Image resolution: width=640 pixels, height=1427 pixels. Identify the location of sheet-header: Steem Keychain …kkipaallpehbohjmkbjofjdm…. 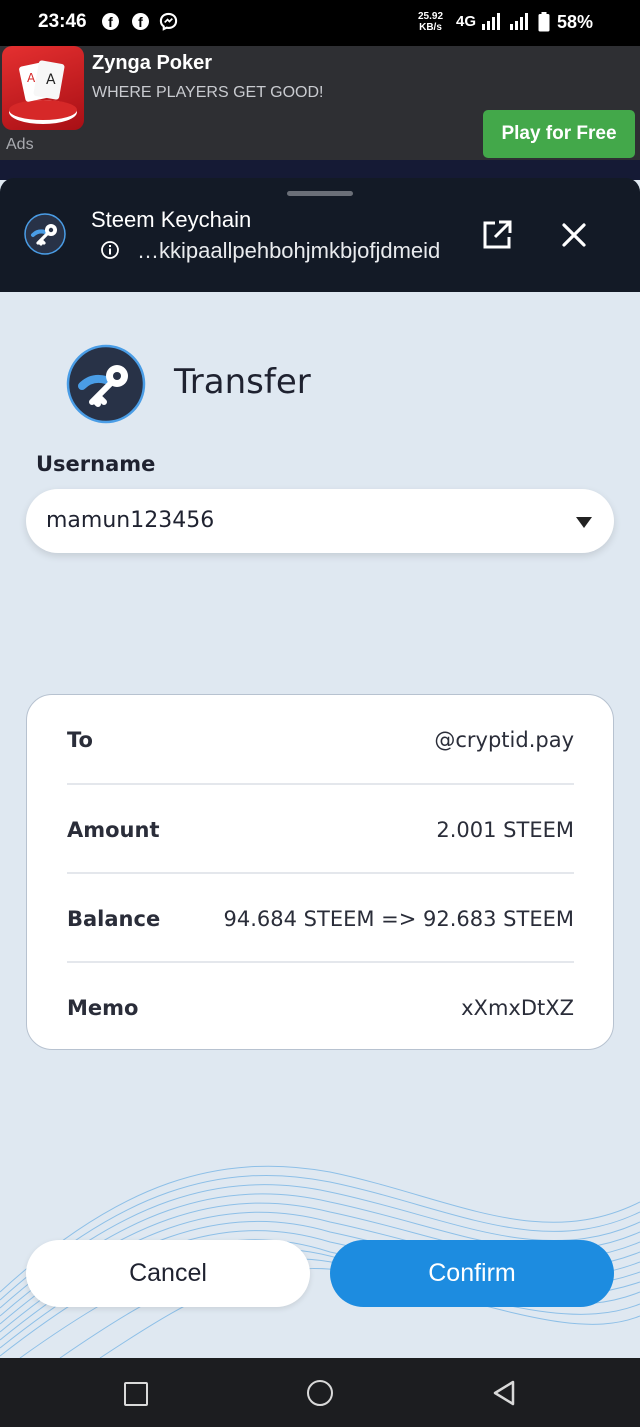
(320, 235).